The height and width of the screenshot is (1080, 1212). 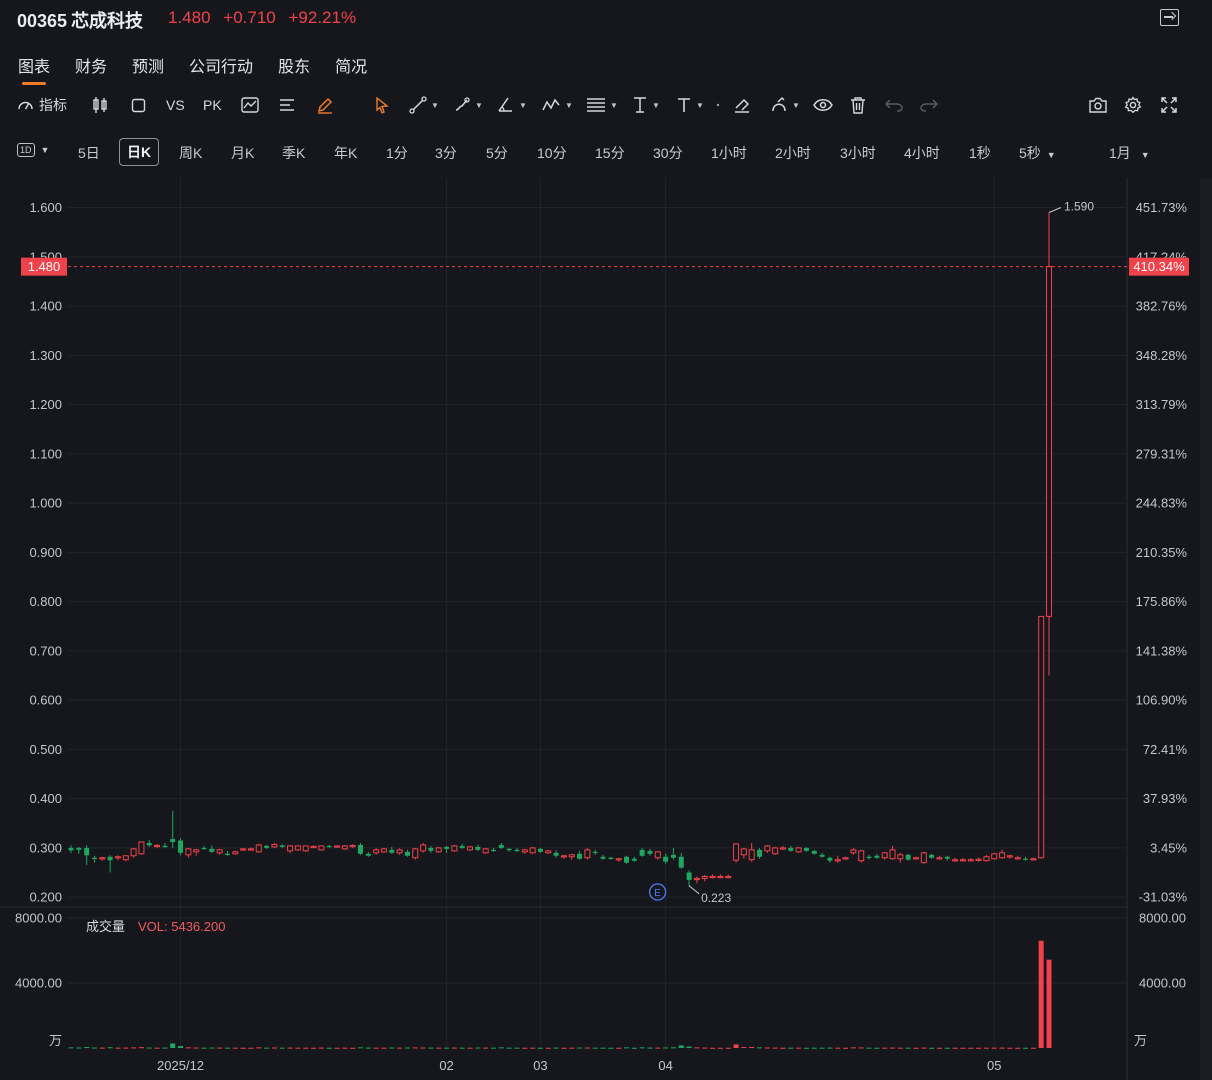 What do you see at coordinates (742, 105) in the screenshot?
I see `eraser-icon` at bounding box center [742, 105].